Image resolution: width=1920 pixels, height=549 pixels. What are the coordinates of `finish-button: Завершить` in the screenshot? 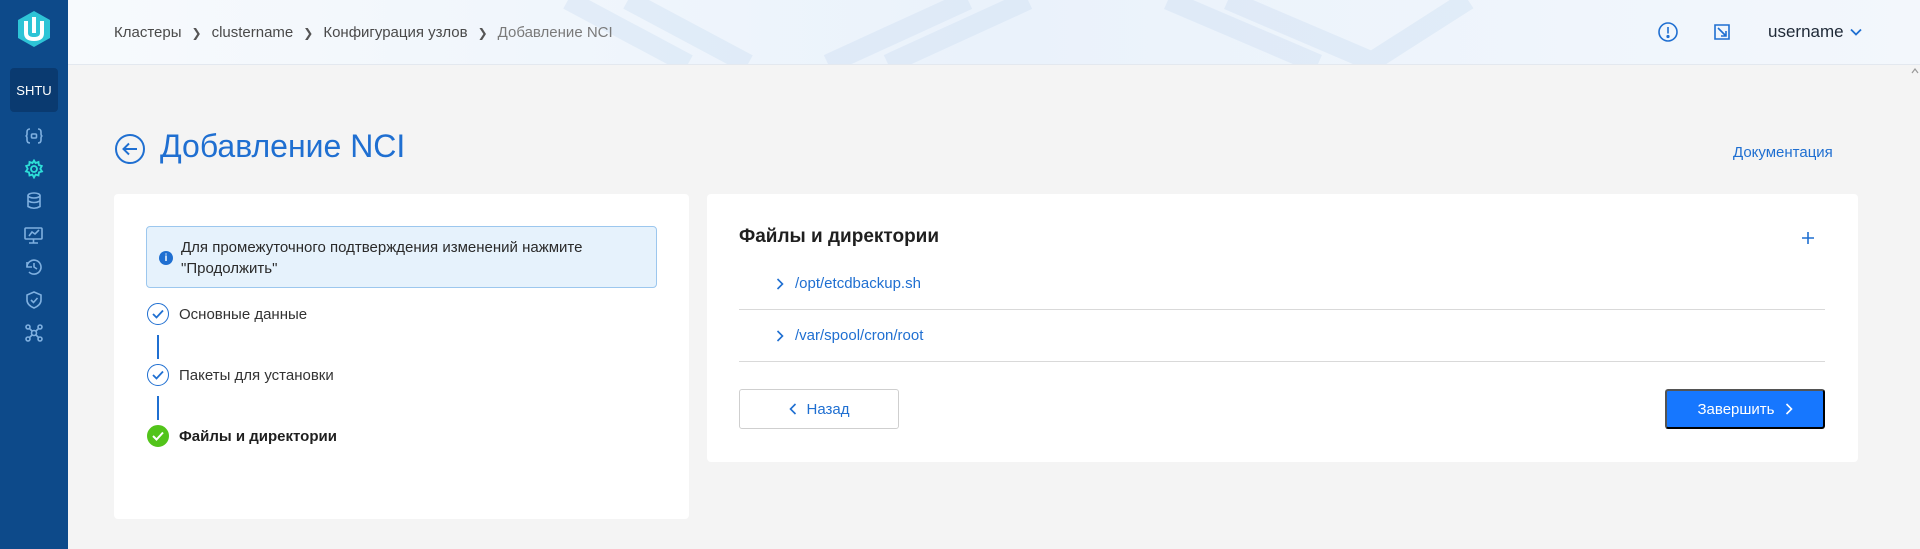 It's located at (1745, 409).